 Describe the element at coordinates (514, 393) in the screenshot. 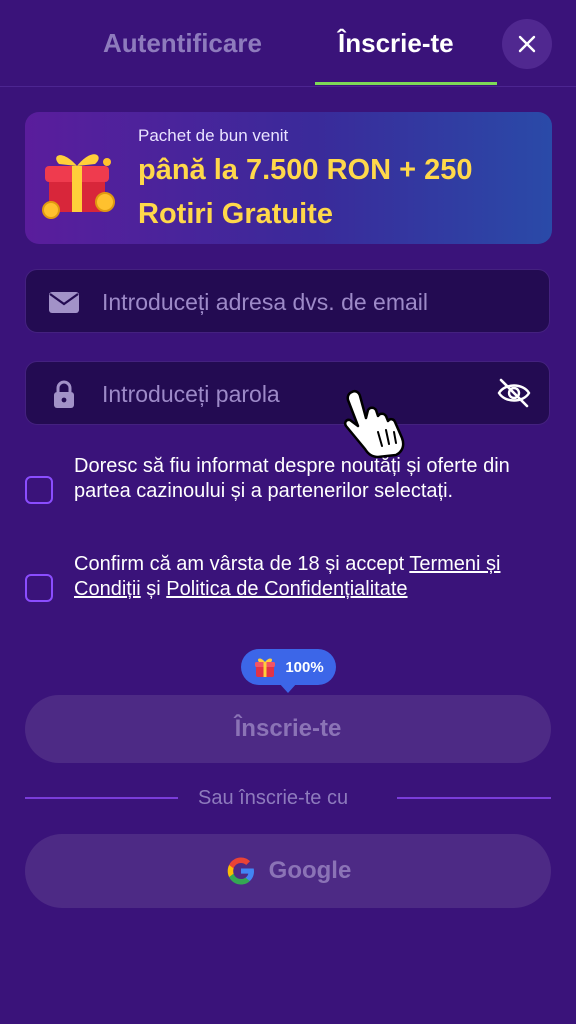

I see `eye-off-icon` at that location.